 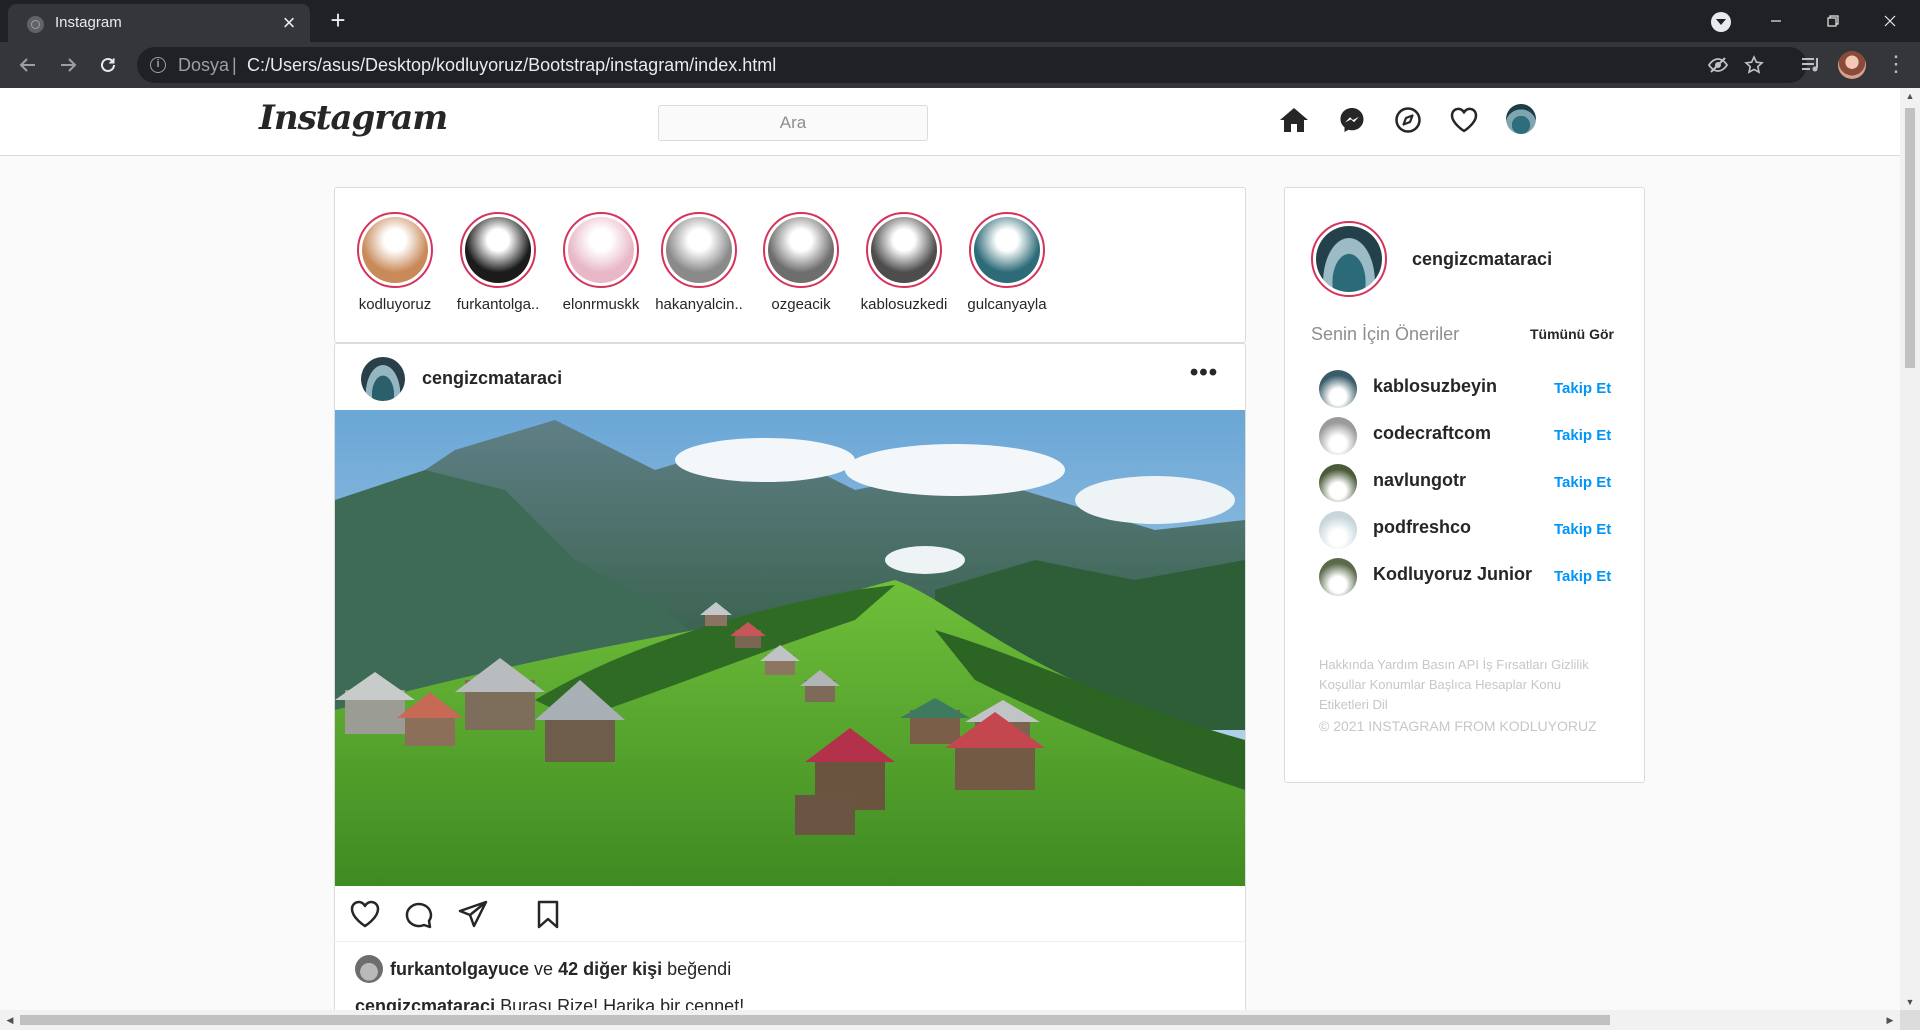 What do you see at coordinates (1721, 22) in the screenshot?
I see `tab-search-icon` at bounding box center [1721, 22].